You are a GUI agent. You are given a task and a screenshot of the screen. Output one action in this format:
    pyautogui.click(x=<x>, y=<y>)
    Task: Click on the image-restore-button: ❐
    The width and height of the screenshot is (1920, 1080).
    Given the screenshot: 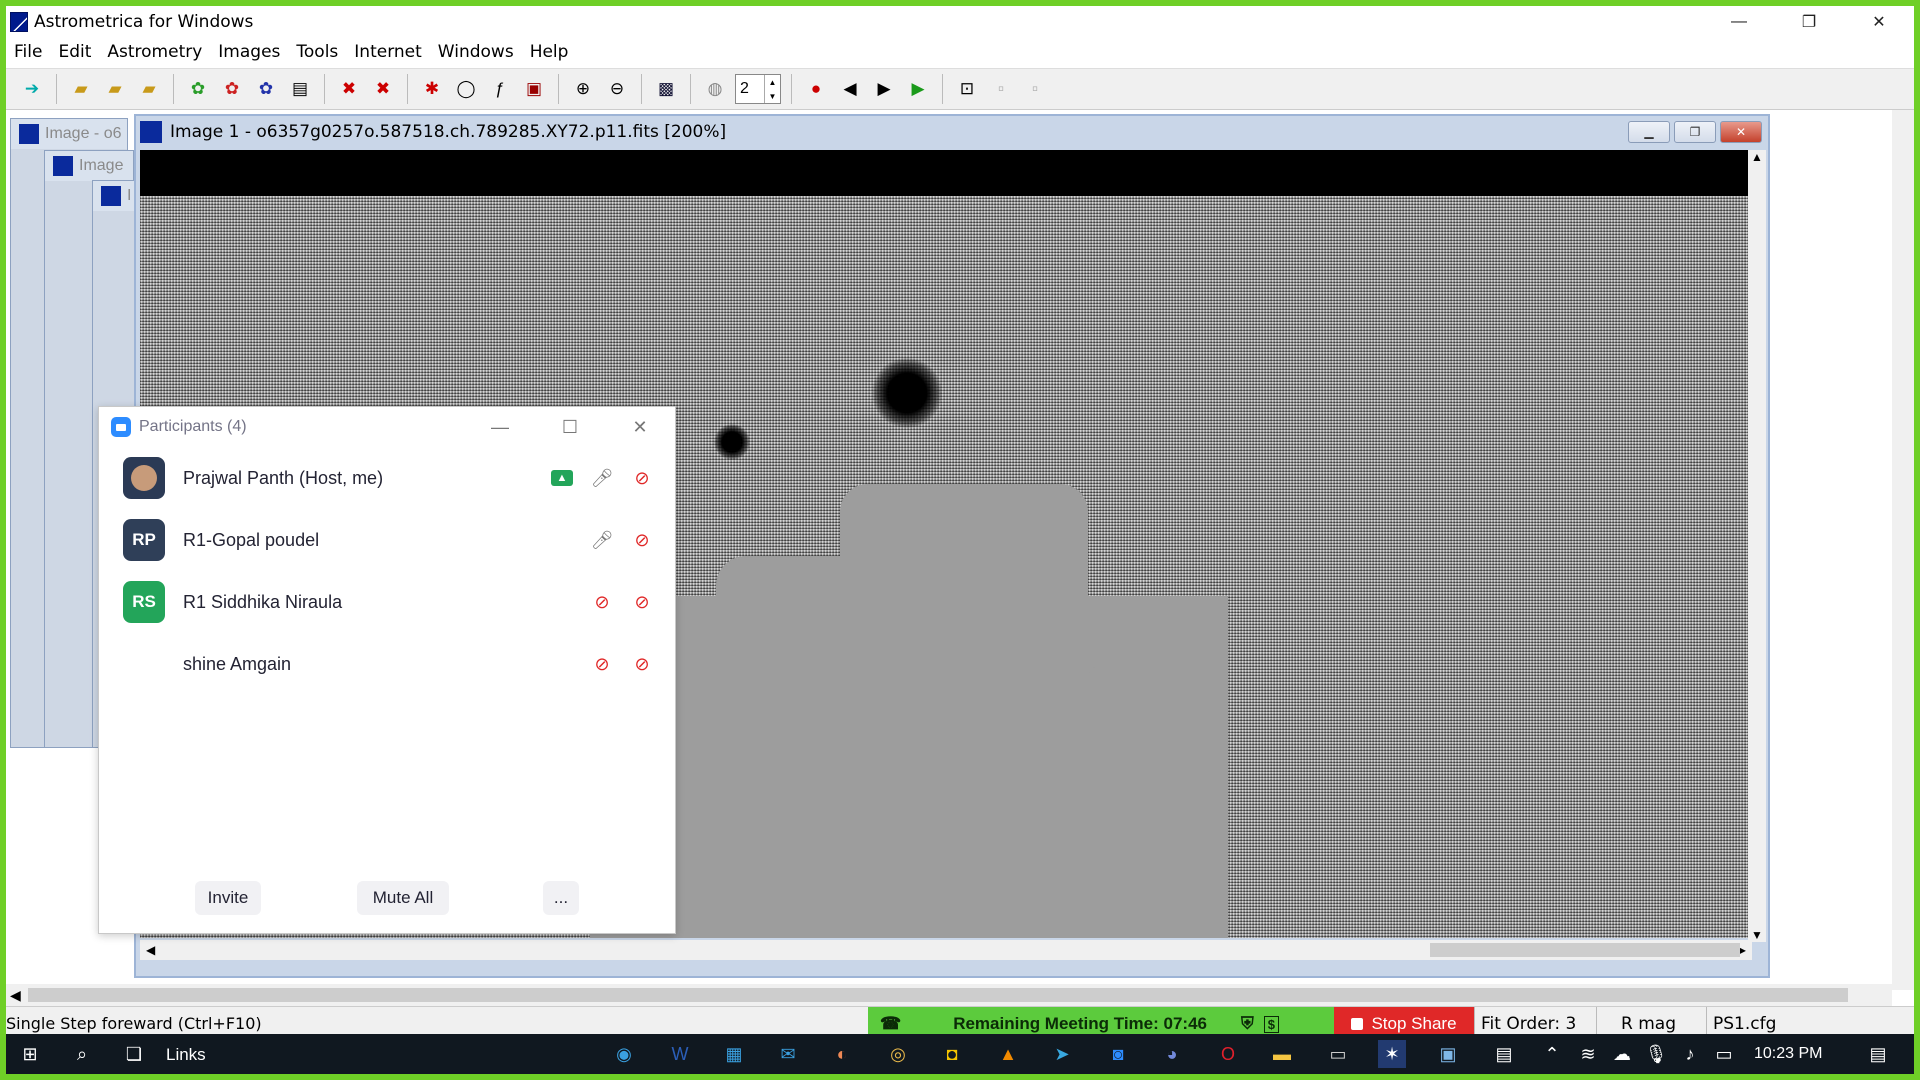 What is the action you would take?
    pyautogui.click(x=1695, y=132)
    